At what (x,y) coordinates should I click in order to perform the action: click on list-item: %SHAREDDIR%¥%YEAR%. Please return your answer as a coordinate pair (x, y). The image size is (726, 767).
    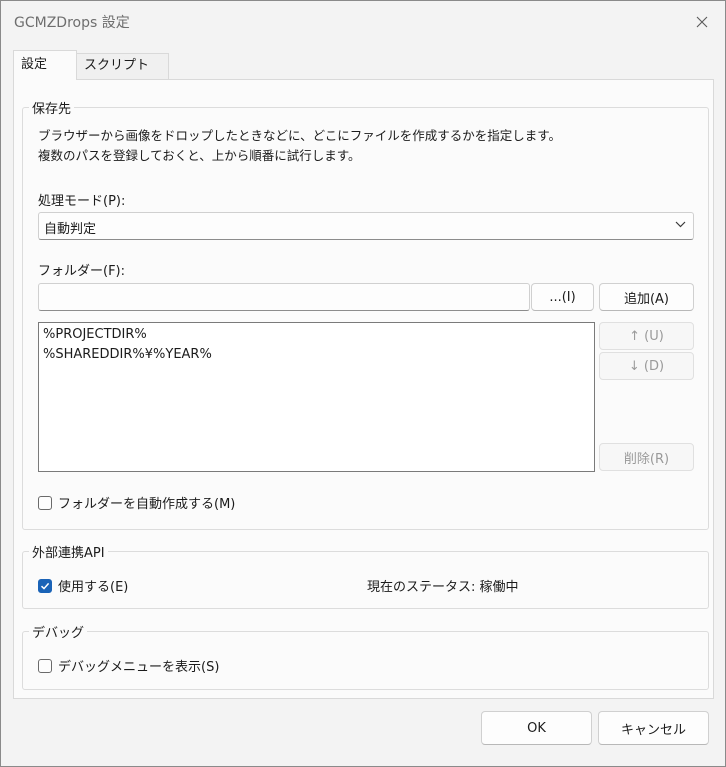
    Looking at the image, I should click on (316, 355).